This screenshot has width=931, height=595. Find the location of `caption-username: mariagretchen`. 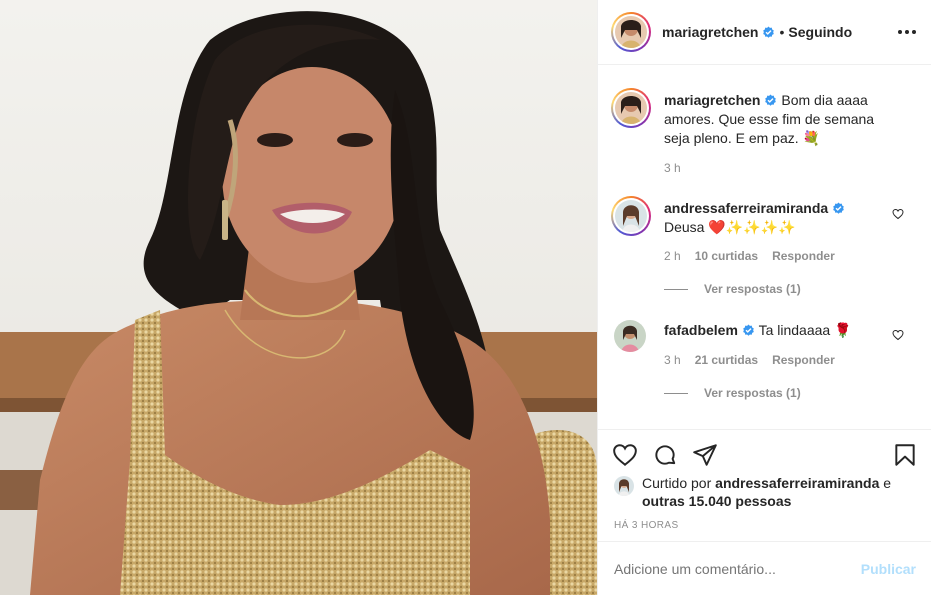

caption-username: mariagretchen is located at coordinates (712, 100).